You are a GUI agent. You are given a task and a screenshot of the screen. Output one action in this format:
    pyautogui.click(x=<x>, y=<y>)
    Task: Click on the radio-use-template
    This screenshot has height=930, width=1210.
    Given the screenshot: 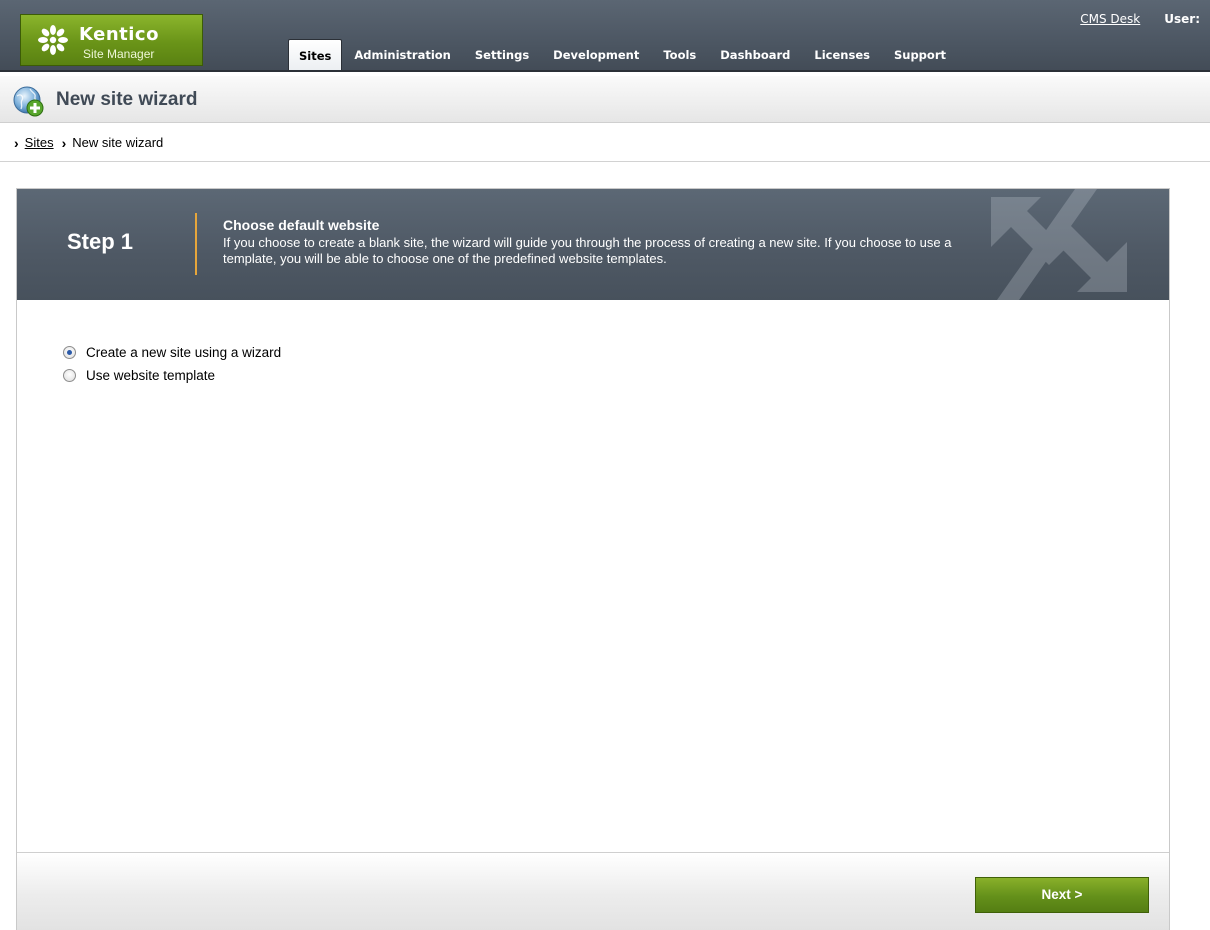 What is the action you would take?
    pyautogui.click(x=69, y=375)
    